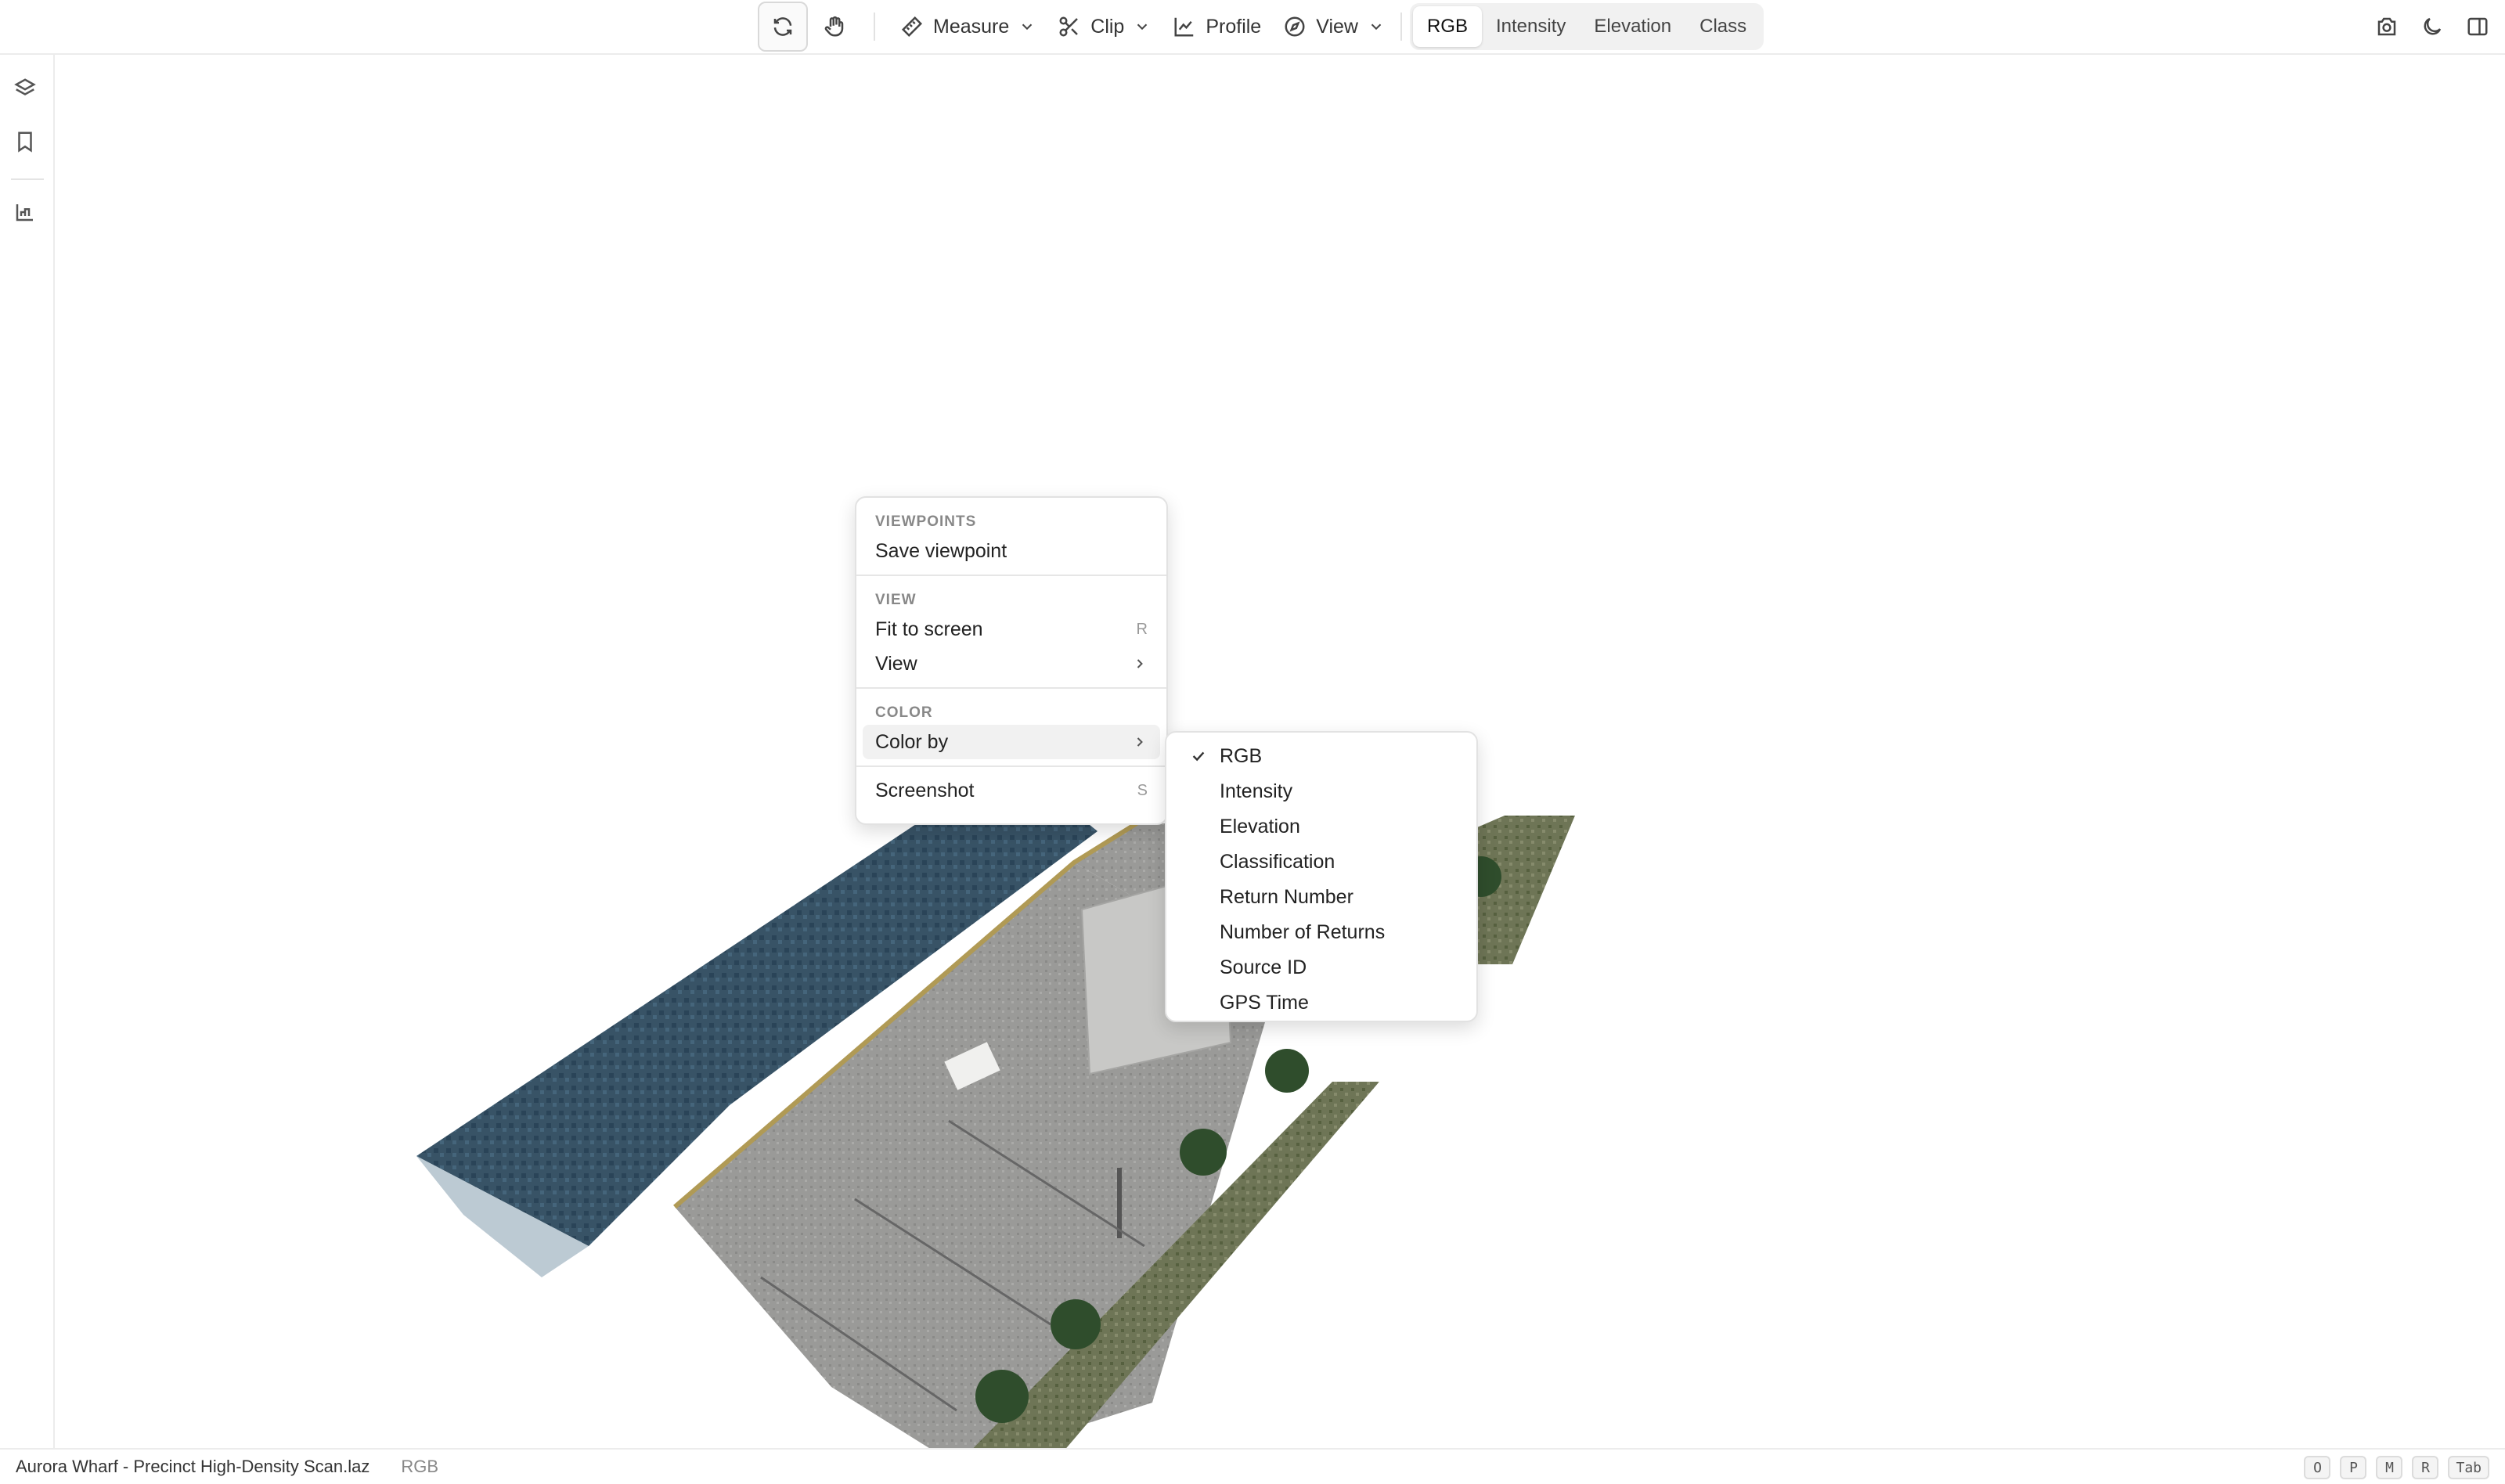  I want to click on color-mode-segmented-control: RGB Intensity Elevation Class, so click(1586, 27).